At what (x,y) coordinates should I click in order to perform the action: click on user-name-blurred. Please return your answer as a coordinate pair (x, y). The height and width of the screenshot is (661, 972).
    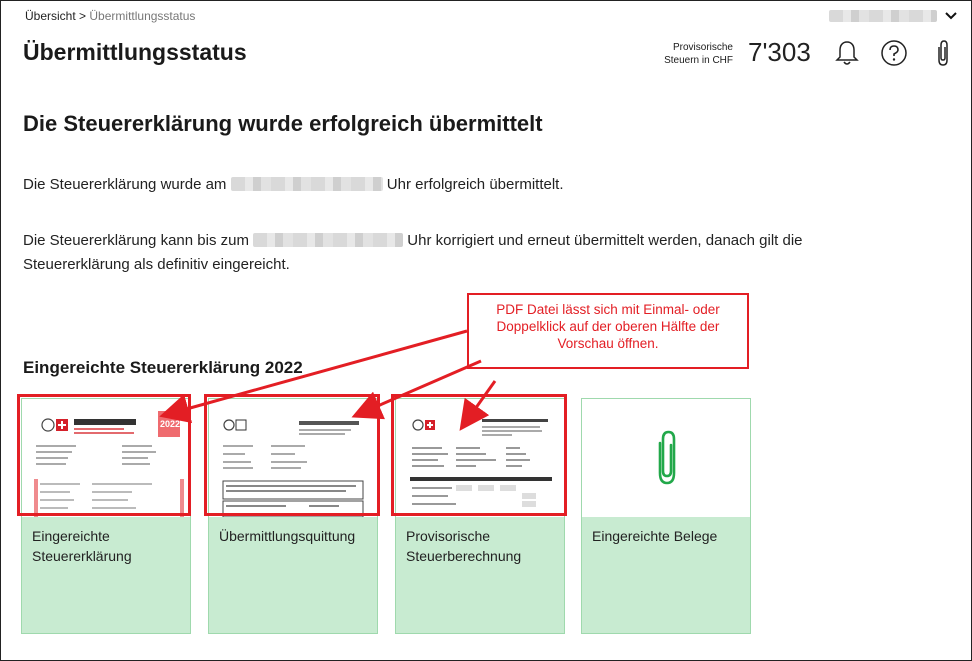
    Looking at the image, I should click on (883, 16).